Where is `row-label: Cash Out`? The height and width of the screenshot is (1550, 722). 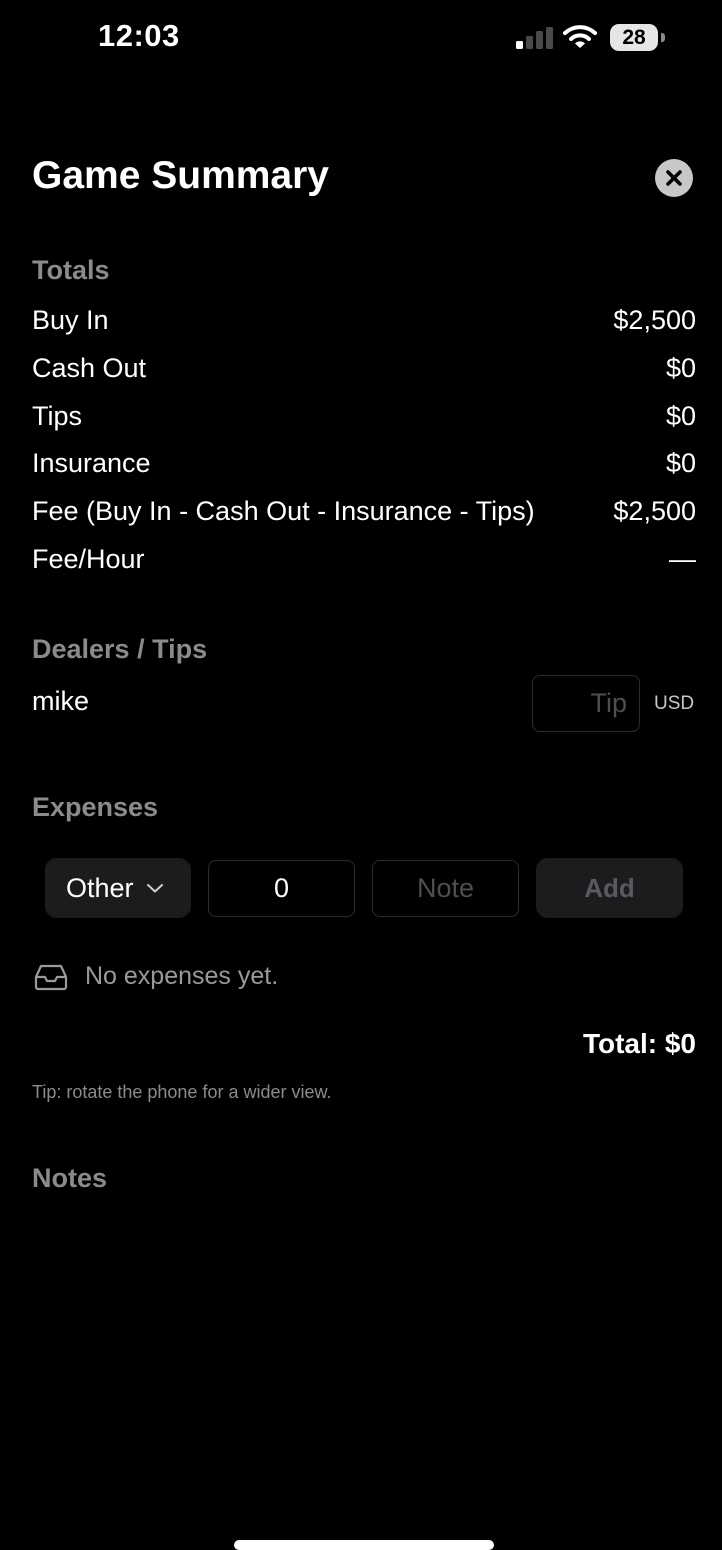
row-label: Cash Out is located at coordinates (89, 367).